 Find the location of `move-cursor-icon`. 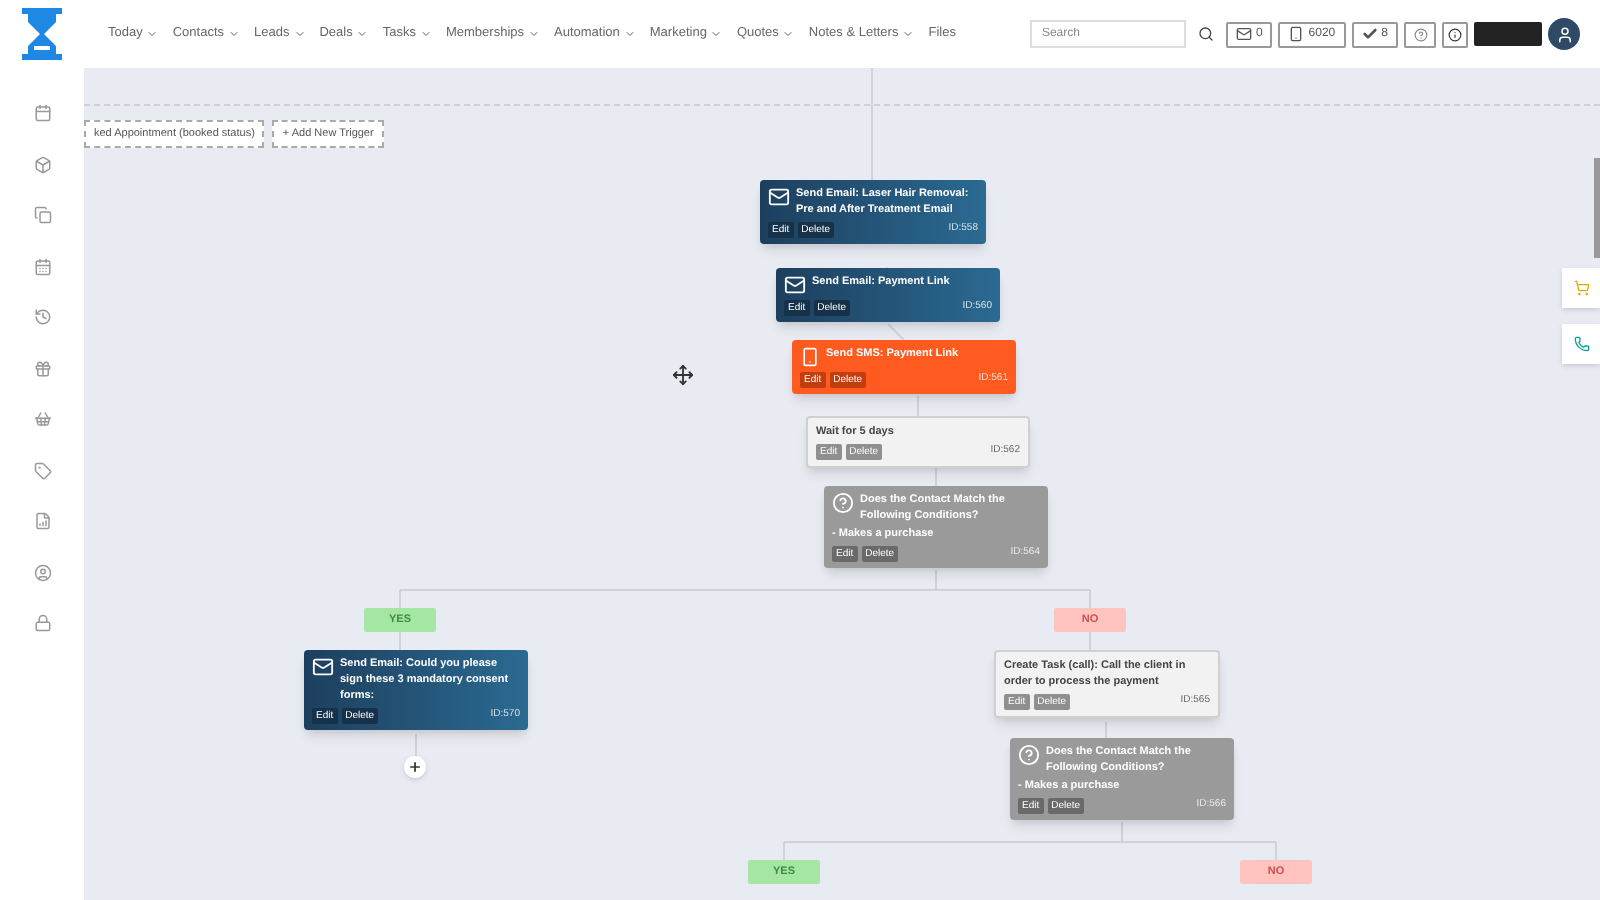

move-cursor-icon is located at coordinates (683, 375).